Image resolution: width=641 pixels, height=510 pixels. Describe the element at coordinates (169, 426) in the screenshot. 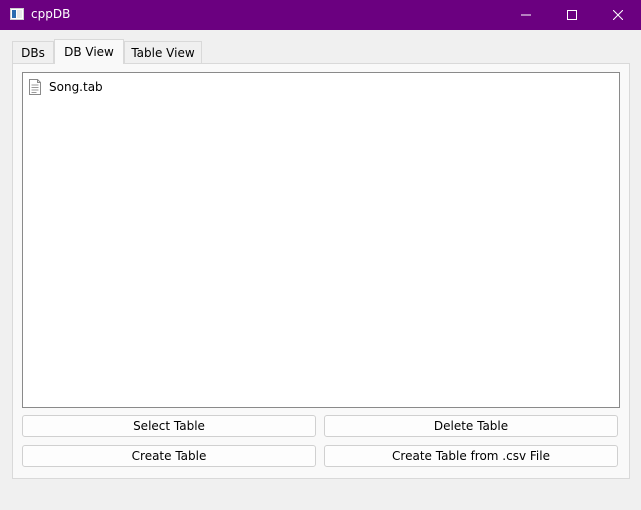

I see `select-table-button: Select Table` at that location.